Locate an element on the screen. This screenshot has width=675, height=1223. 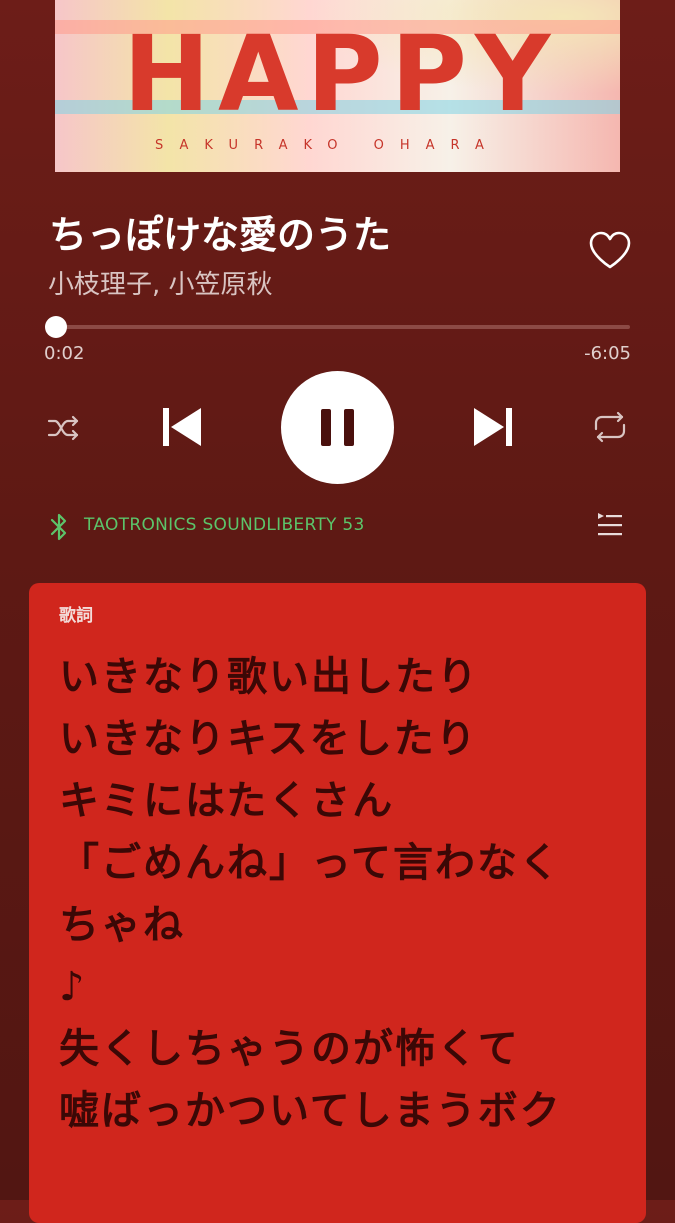
album-art: HAPPY SAKURAKO OHARA is located at coordinates (337, 86).